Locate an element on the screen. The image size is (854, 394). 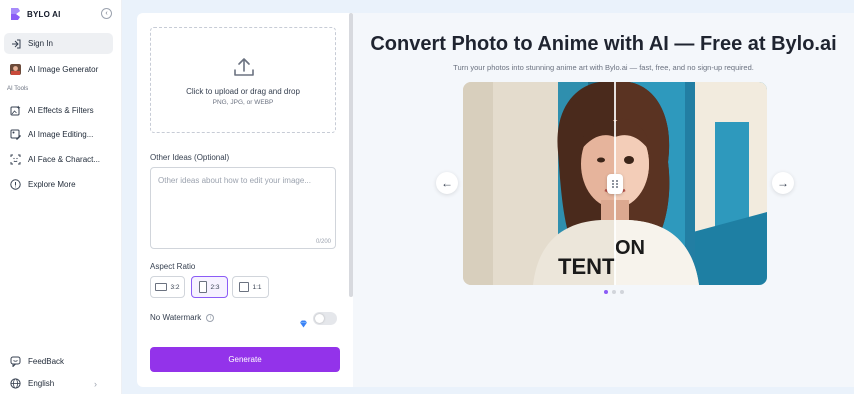
ai-tools-section-label: AI Tools is located at coordinates (18, 89).